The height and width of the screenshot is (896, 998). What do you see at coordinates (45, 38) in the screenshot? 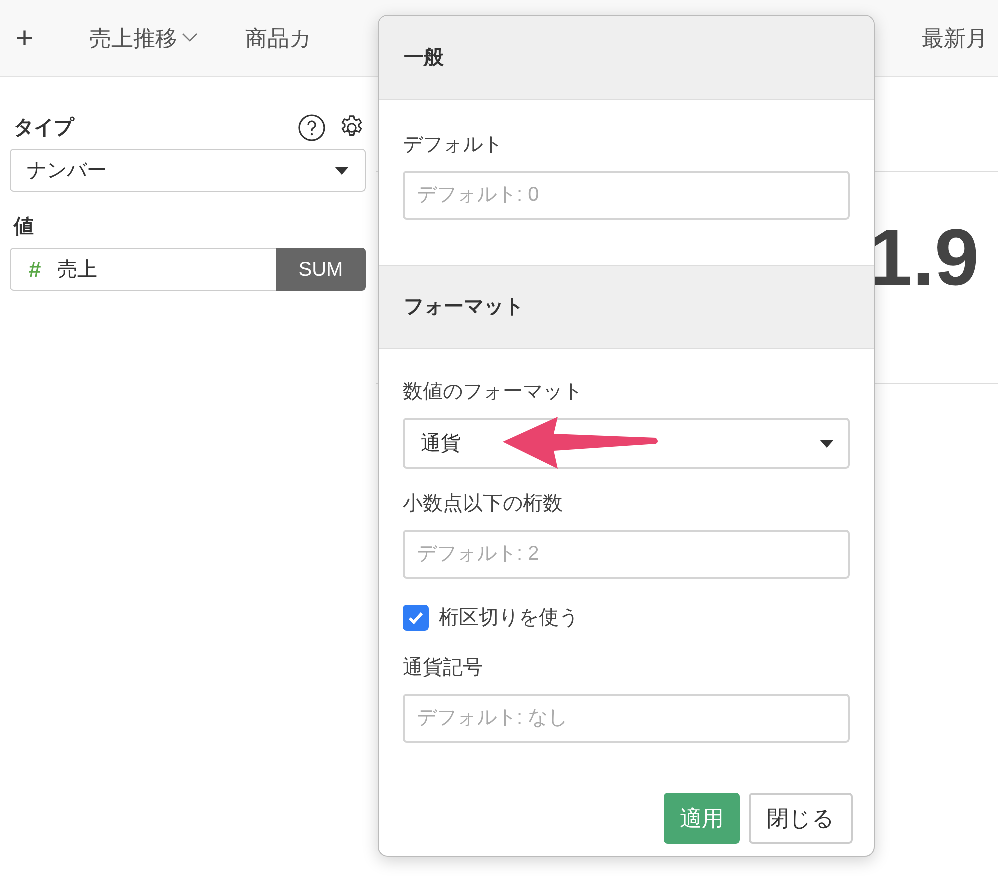
I see `add-tab-button: +` at bounding box center [45, 38].